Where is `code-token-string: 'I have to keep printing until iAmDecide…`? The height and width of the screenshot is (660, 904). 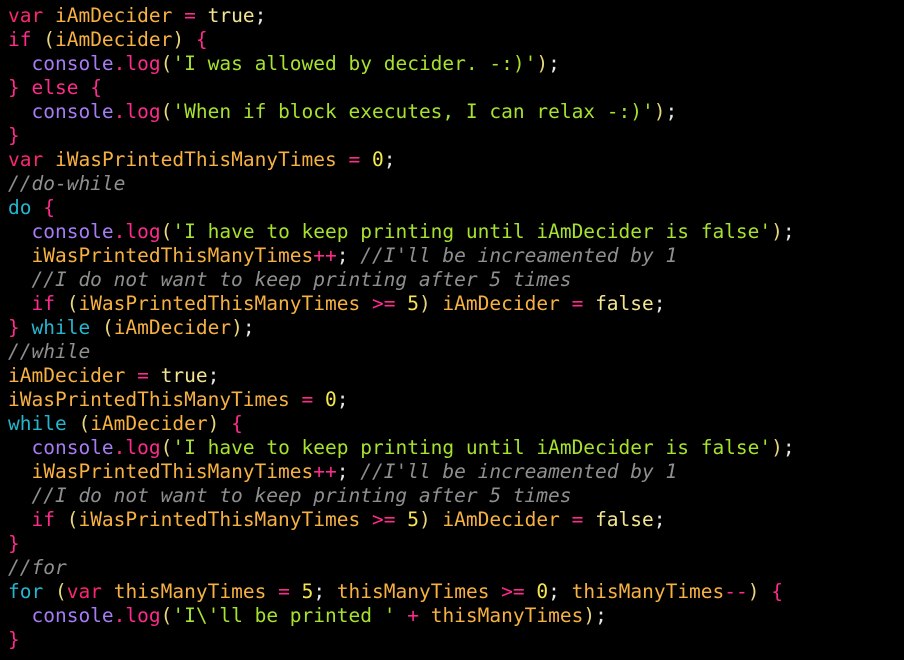
code-token-string: 'I have to keep printing until iAmDecide… is located at coordinates (472, 231).